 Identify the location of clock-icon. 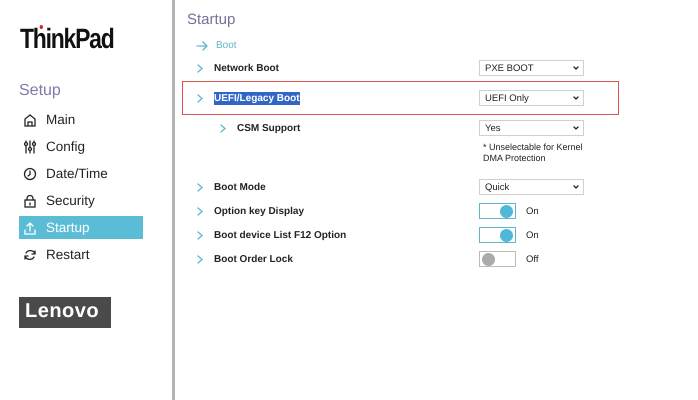
(30, 173).